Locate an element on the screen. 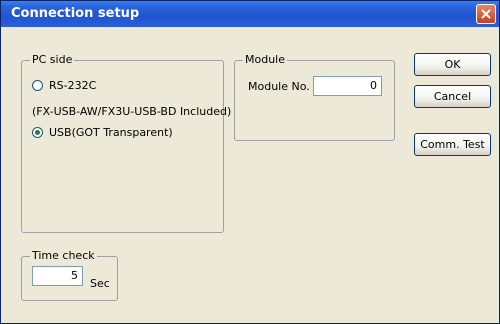 The width and height of the screenshot is (500, 324). included-note: (FX-USB-AW/FX3U-USB-BD Included) is located at coordinates (132, 111).